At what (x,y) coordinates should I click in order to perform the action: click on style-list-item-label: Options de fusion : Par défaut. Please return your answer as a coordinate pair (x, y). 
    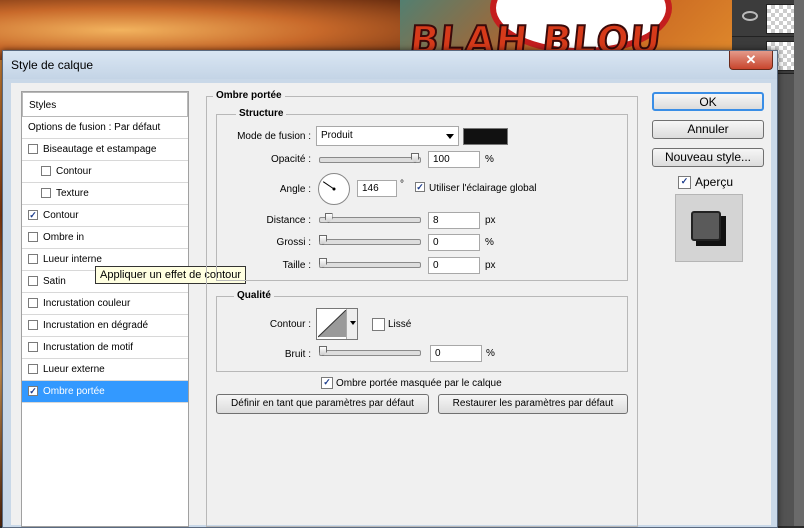
    Looking at the image, I should click on (94, 127).